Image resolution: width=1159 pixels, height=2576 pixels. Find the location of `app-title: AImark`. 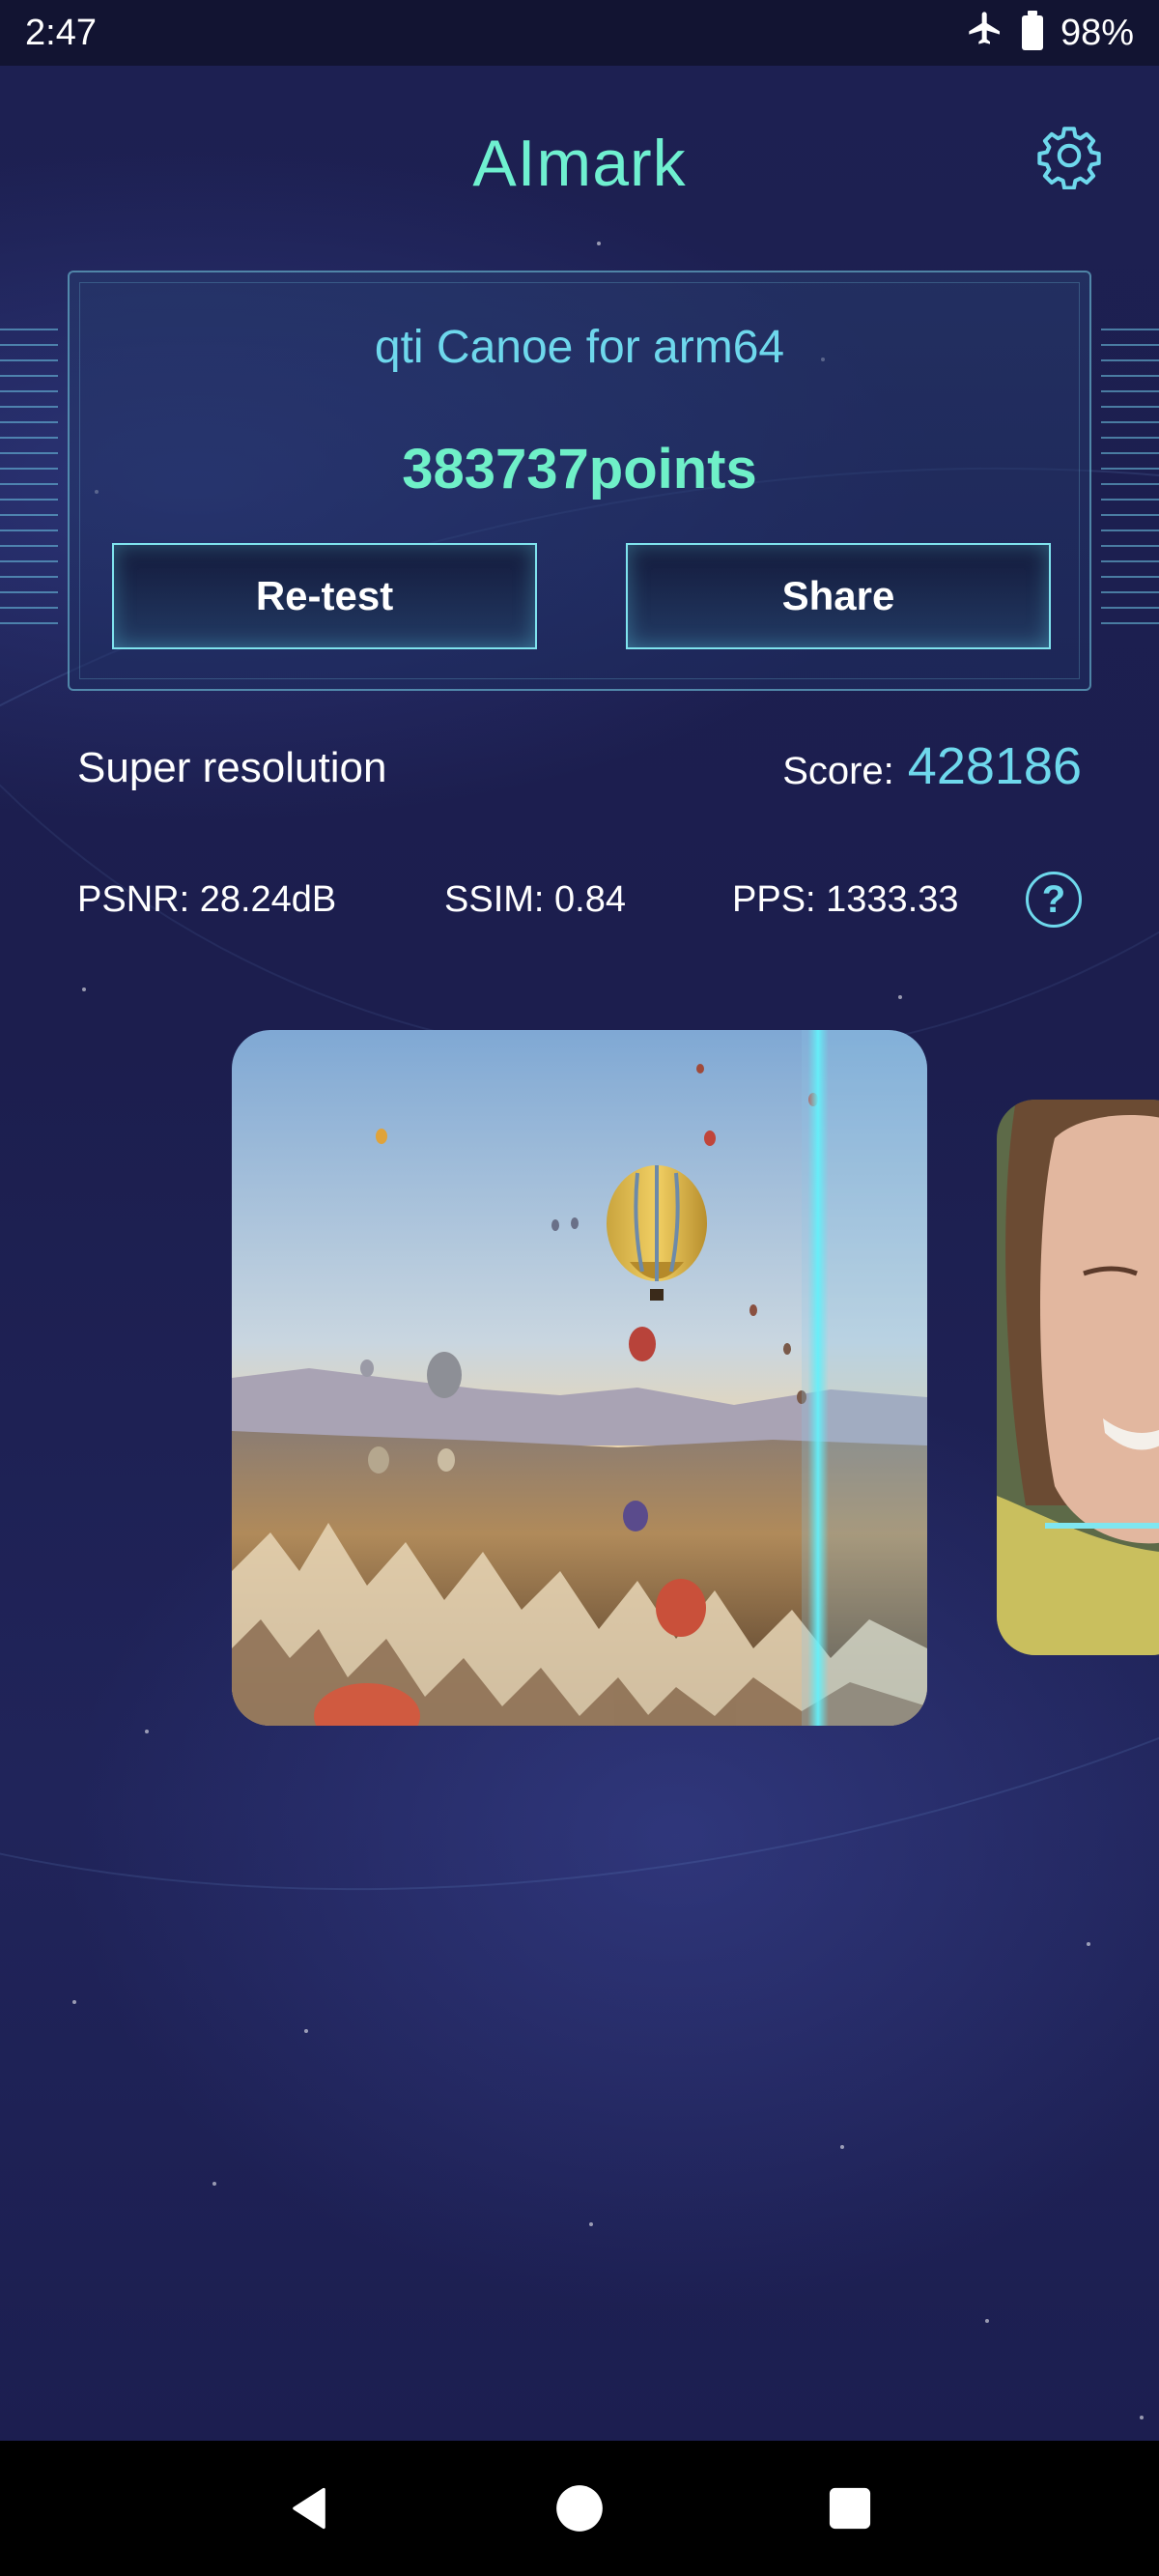

app-title: AImark is located at coordinates (579, 163).